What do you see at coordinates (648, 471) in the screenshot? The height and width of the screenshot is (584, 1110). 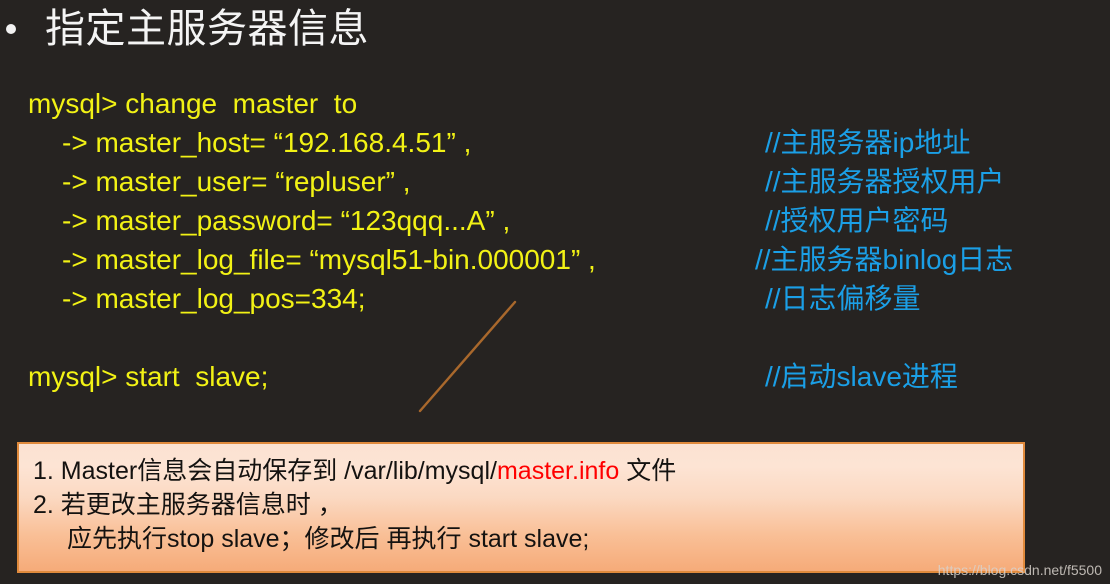 I see `note-line-1-suffix: 文件` at bounding box center [648, 471].